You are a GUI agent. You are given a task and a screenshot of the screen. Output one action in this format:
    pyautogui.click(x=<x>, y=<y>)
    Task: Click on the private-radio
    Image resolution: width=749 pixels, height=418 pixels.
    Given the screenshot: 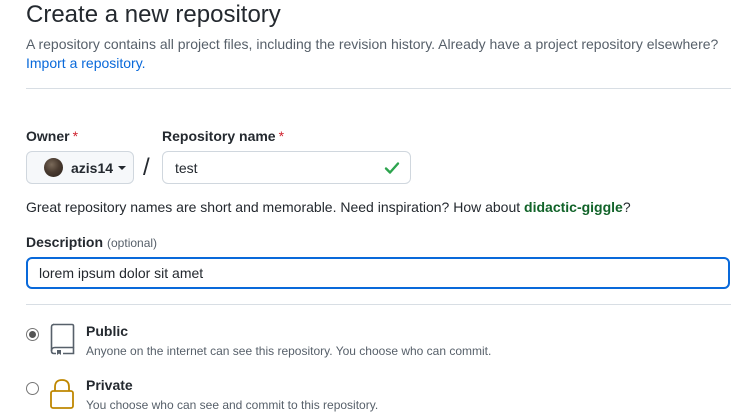 What is the action you would take?
    pyautogui.click(x=32, y=388)
    